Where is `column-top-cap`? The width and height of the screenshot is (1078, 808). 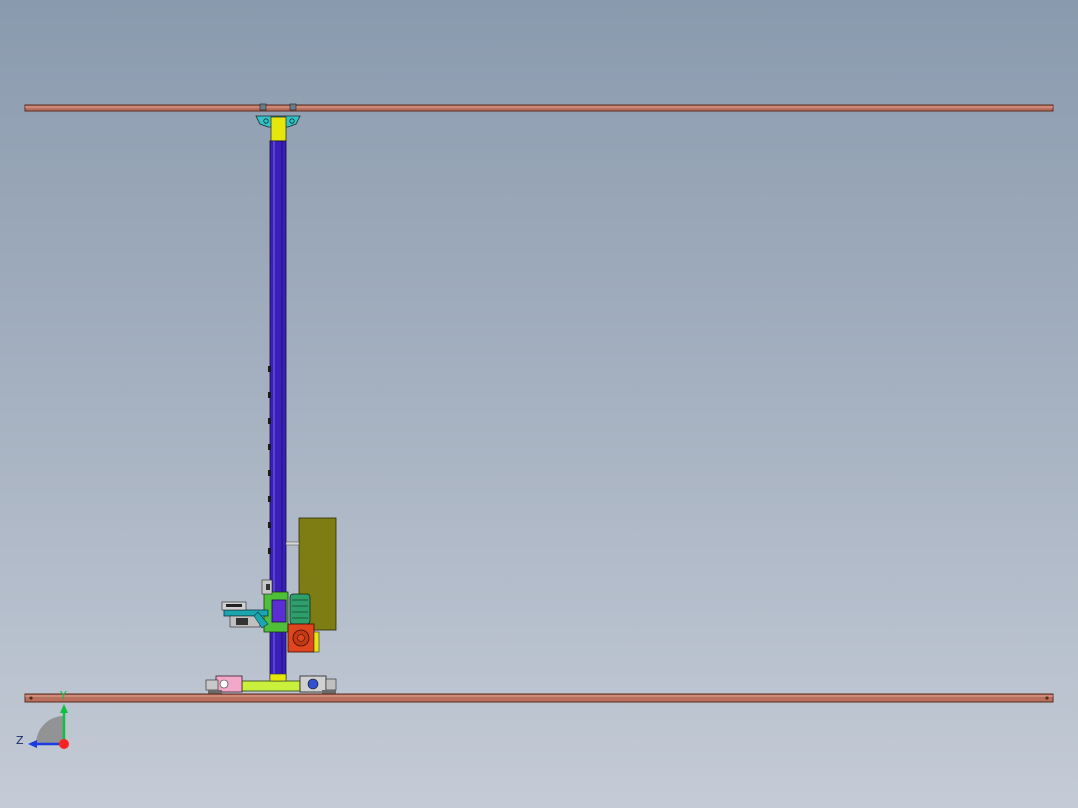 column-top-cap is located at coordinates (278, 129).